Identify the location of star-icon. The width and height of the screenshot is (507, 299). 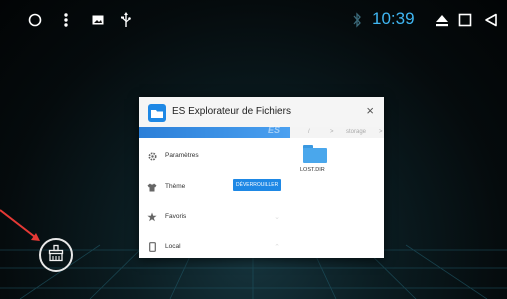
(152, 217).